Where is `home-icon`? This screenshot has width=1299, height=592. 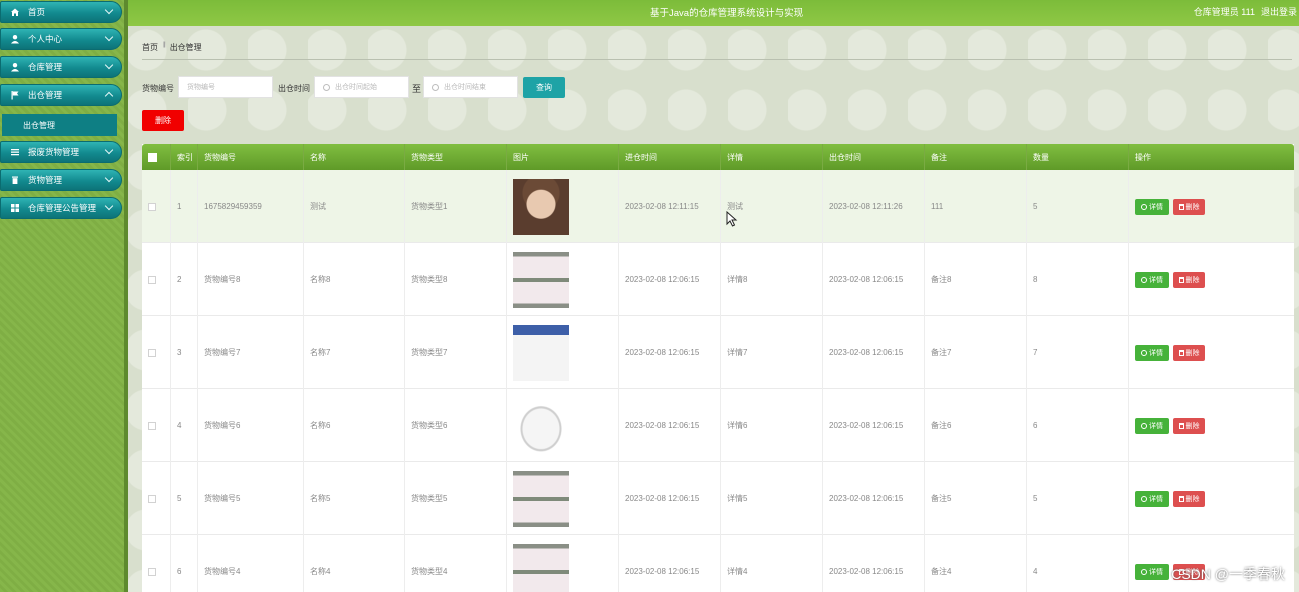
home-icon is located at coordinates (15, 12).